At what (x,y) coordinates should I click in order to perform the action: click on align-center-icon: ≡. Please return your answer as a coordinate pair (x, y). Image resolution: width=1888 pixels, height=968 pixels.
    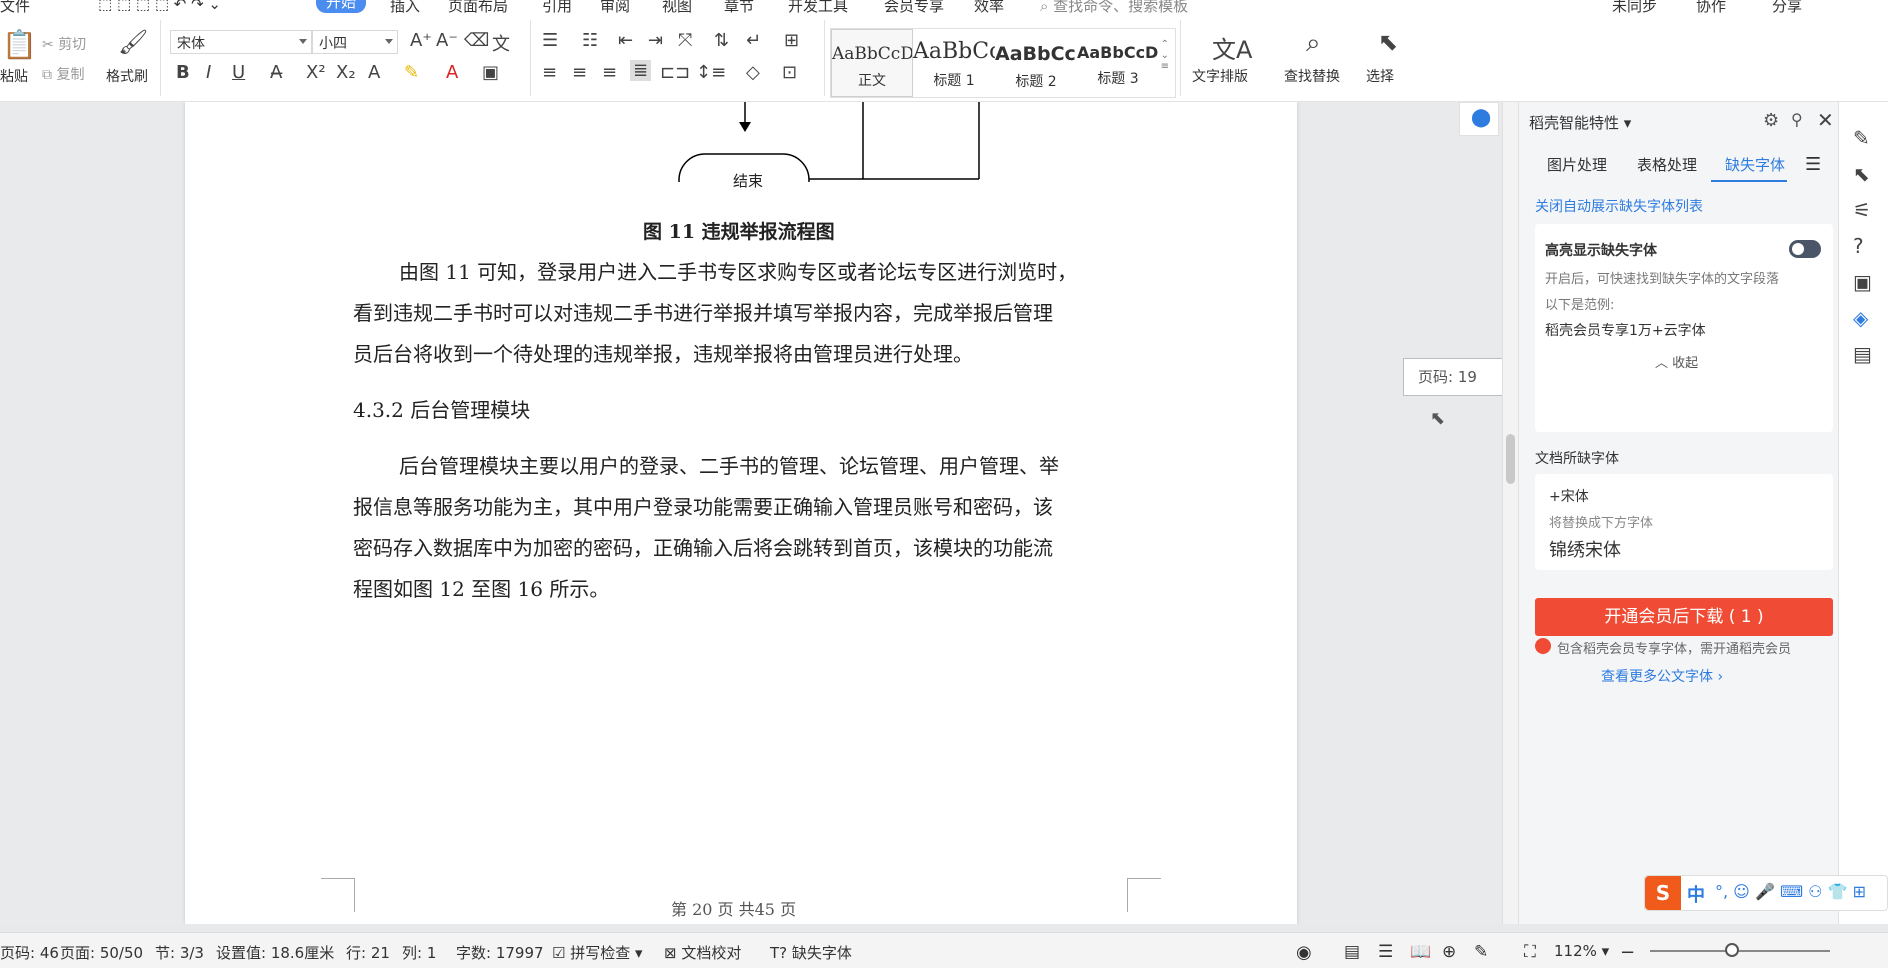
    Looking at the image, I should click on (579, 72).